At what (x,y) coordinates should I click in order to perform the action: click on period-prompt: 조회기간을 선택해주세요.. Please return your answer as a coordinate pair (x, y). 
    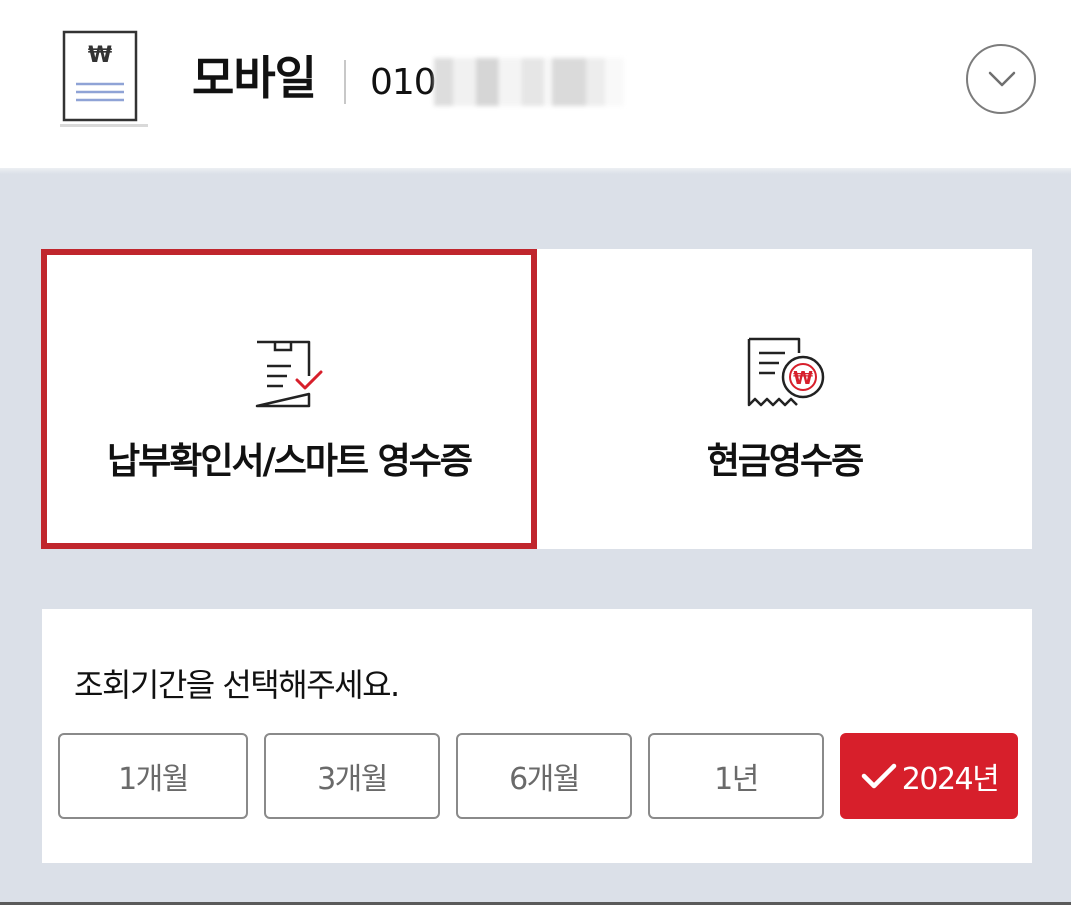
    Looking at the image, I should click on (237, 685).